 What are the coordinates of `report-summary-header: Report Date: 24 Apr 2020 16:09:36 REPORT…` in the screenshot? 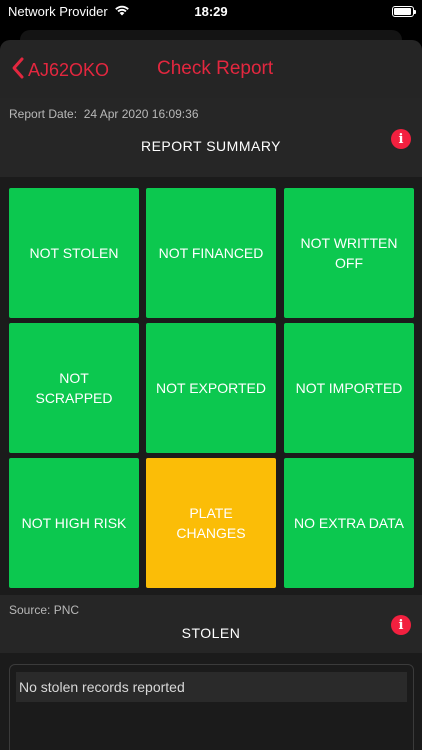 It's located at (211, 137).